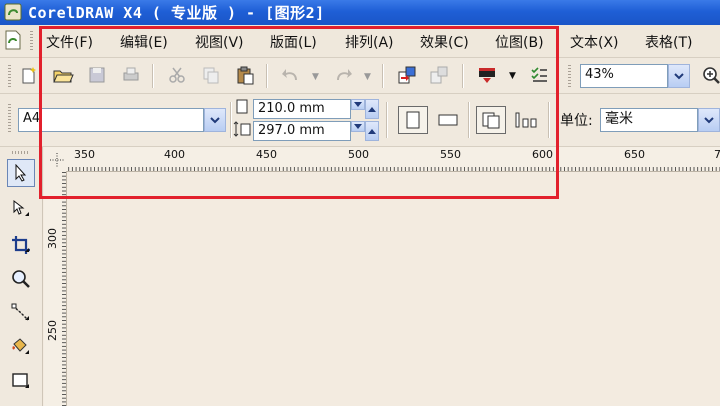 The width and height of the screenshot is (720, 406). I want to click on coreldraw-app-icon, so click(13, 12).